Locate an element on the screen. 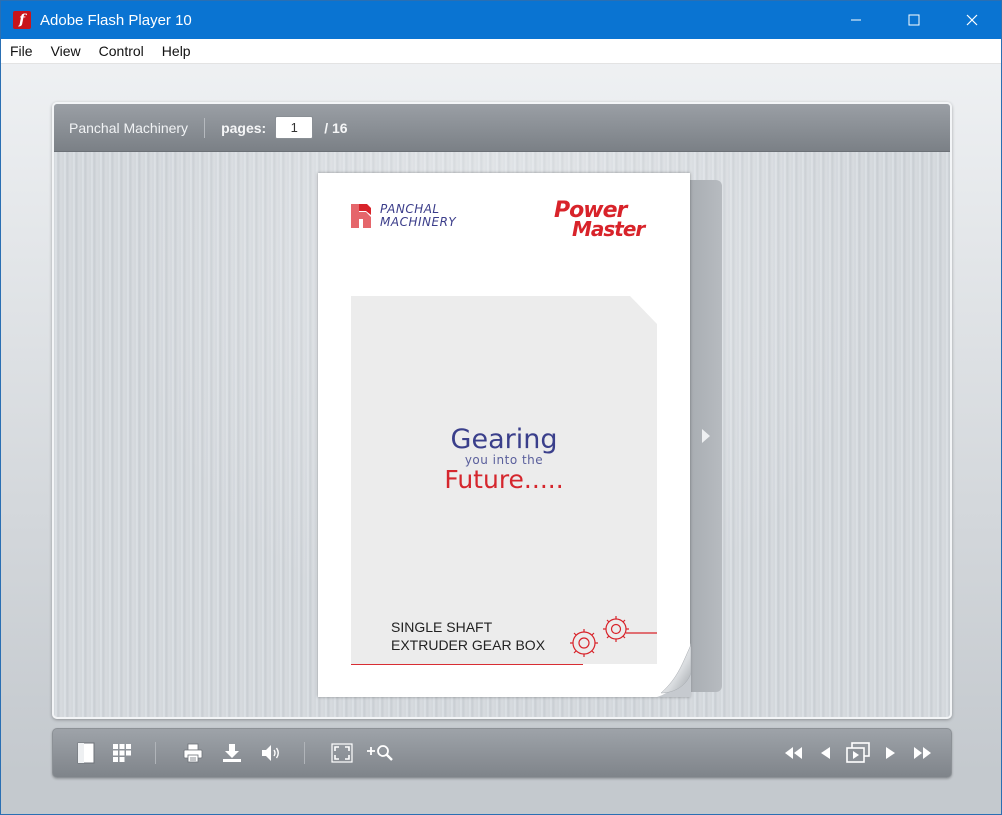 This screenshot has height=815, width=1002. first-page-icon is located at coordinates (793, 753).